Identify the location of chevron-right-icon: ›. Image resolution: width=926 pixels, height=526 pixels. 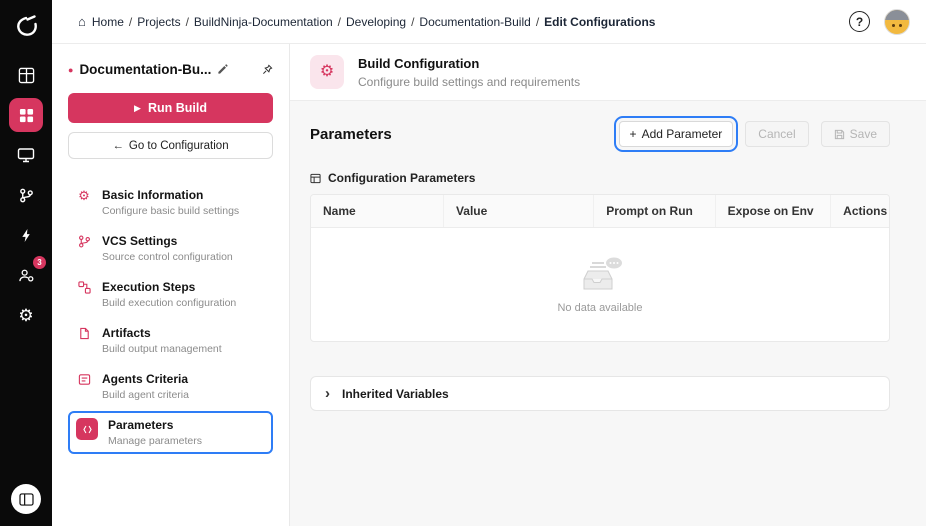
(327, 393).